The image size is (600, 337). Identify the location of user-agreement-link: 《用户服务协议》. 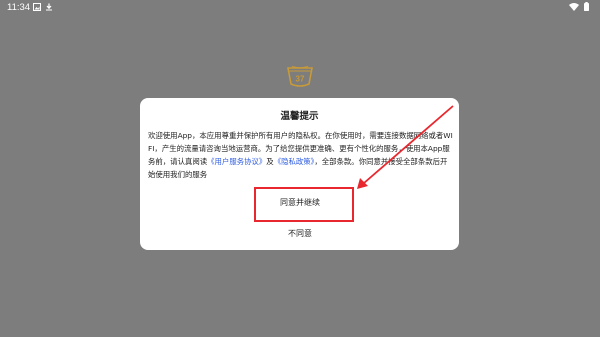
(236, 161).